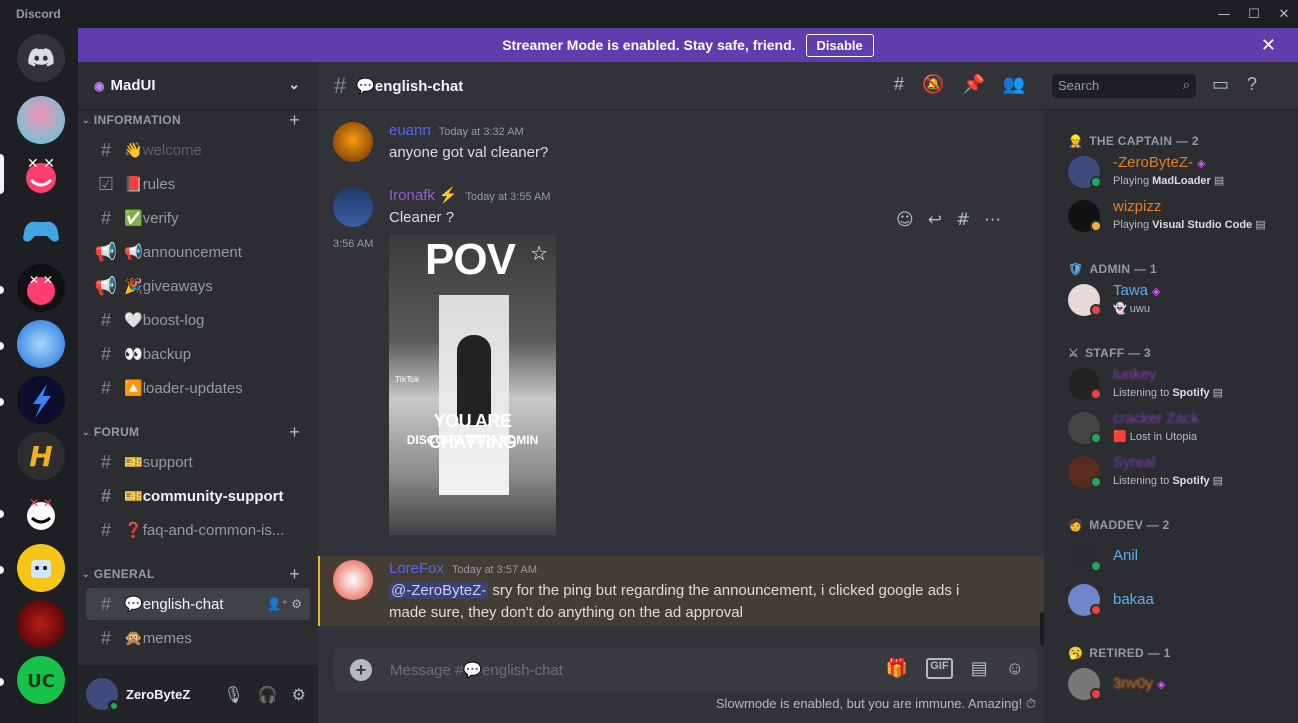  Describe the element at coordinates (410, 130) in the screenshot. I see `message-author: euann` at that location.